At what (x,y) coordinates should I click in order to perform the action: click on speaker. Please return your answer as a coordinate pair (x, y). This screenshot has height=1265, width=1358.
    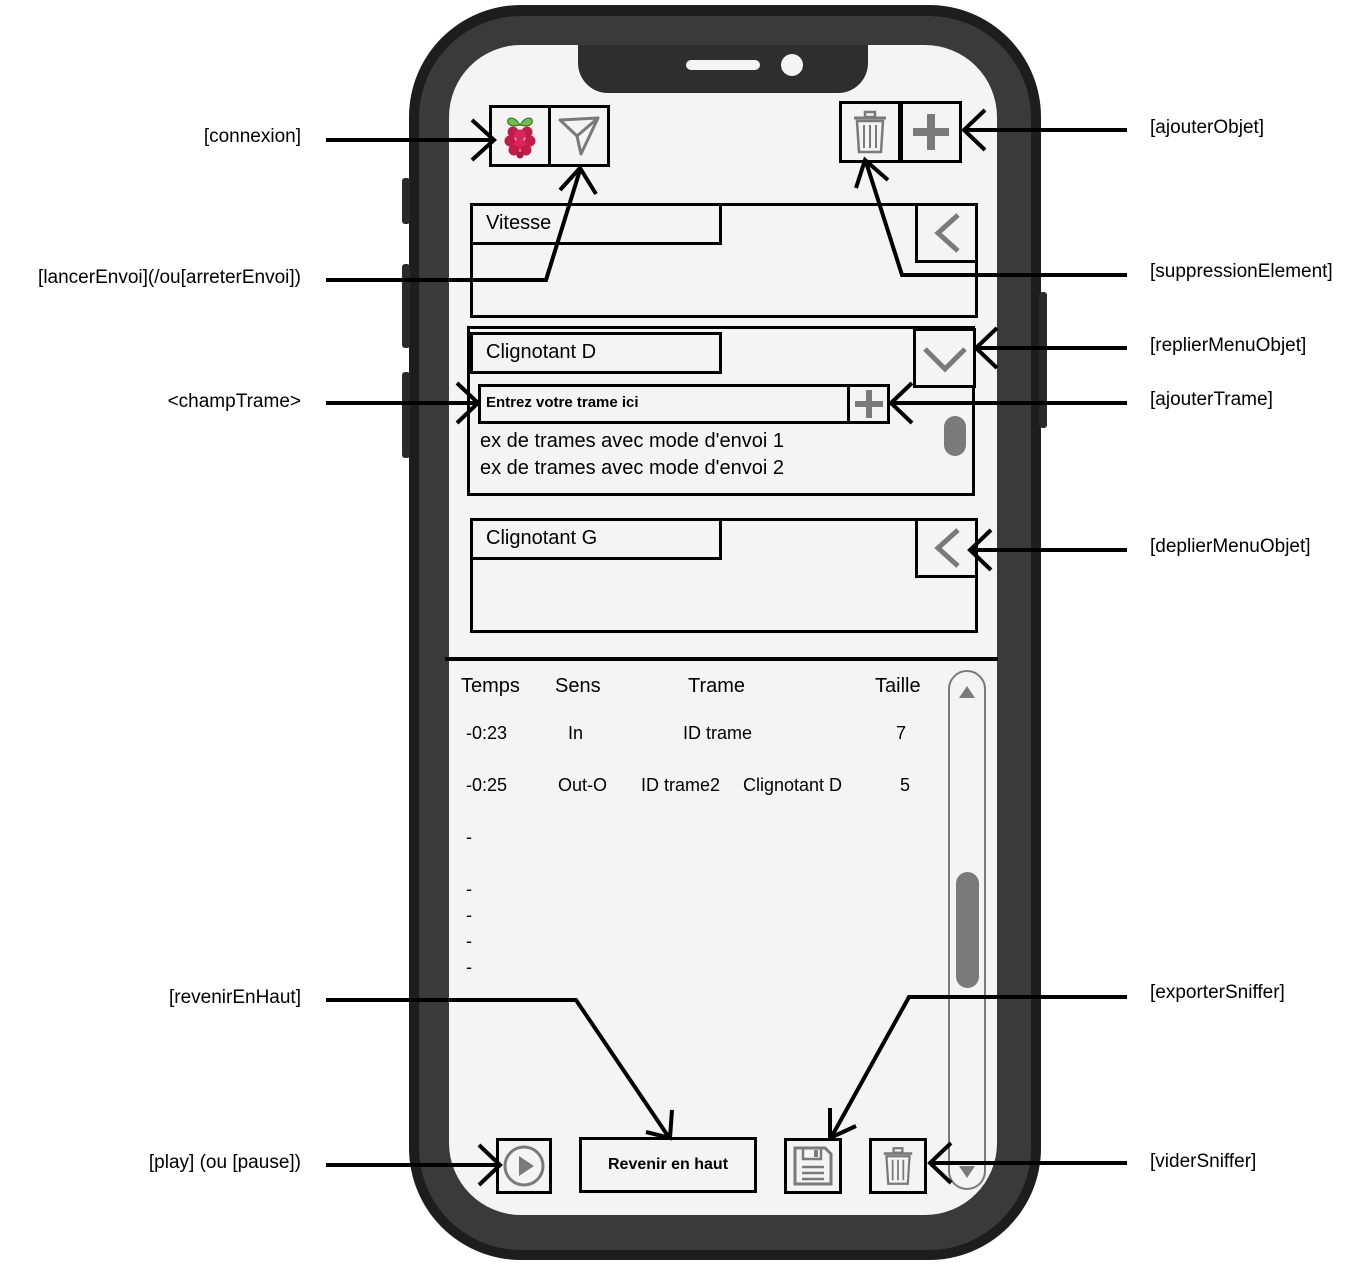
    Looking at the image, I should click on (723, 65).